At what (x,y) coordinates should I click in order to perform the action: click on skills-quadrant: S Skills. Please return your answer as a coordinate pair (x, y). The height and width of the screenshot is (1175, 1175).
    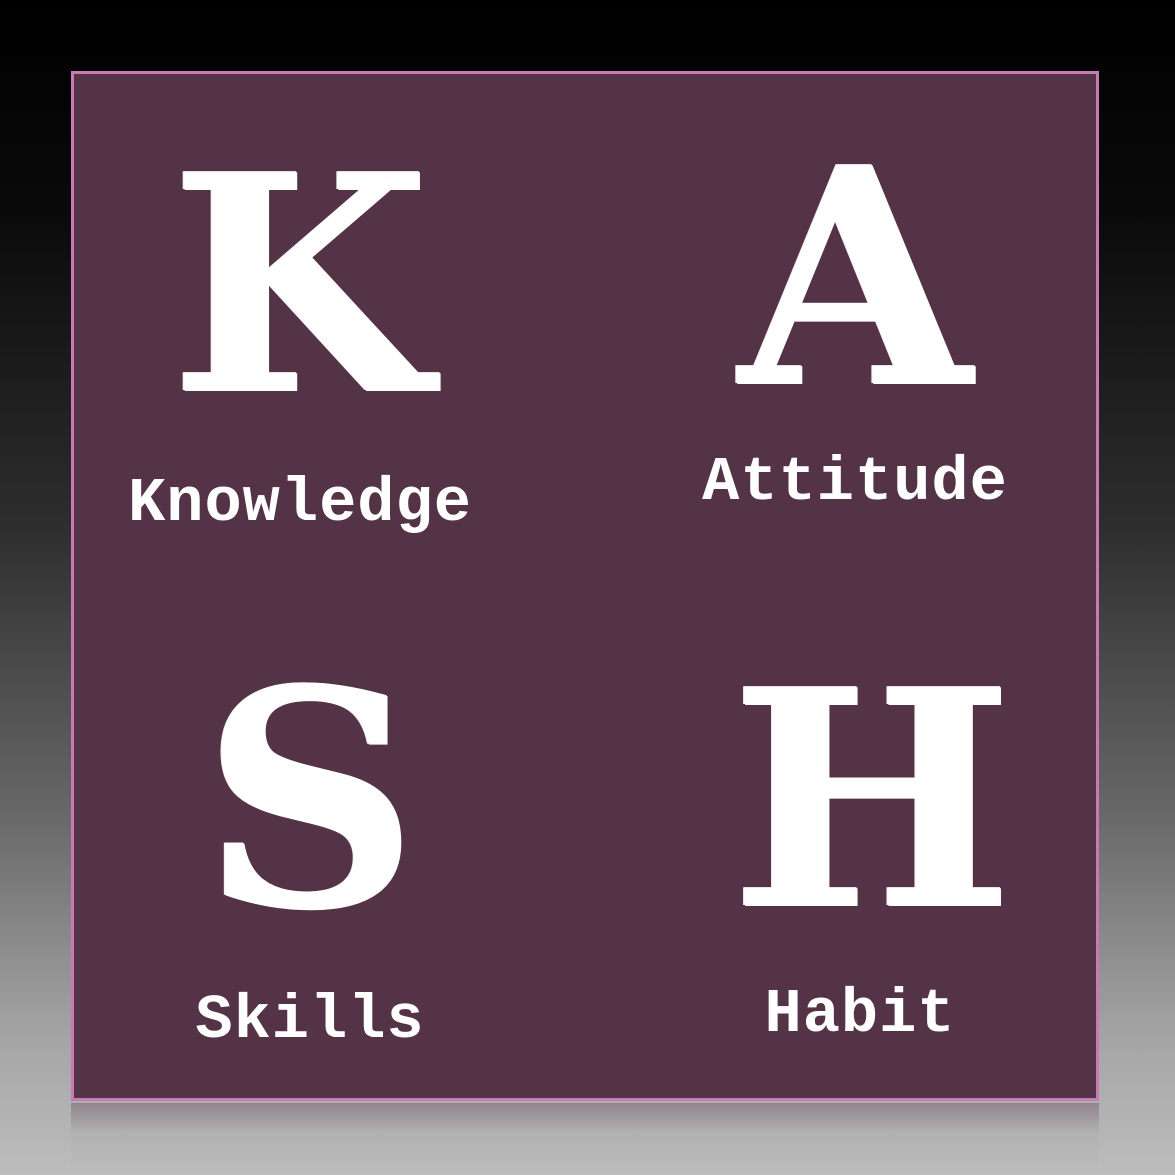
    Looking at the image, I should click on (310, 851).